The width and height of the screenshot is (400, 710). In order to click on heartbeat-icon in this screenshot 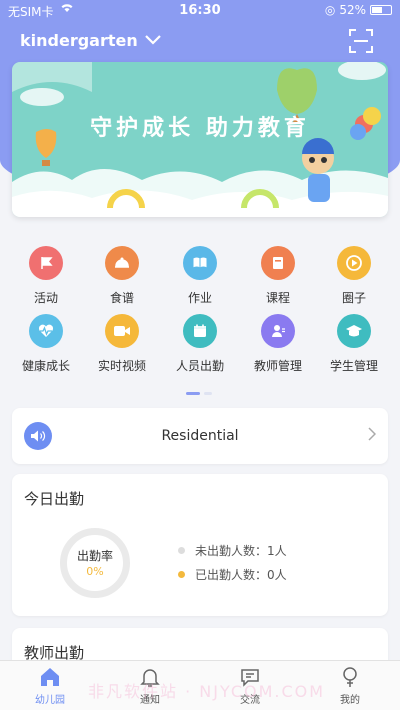, I will do `click(46, 331)`.